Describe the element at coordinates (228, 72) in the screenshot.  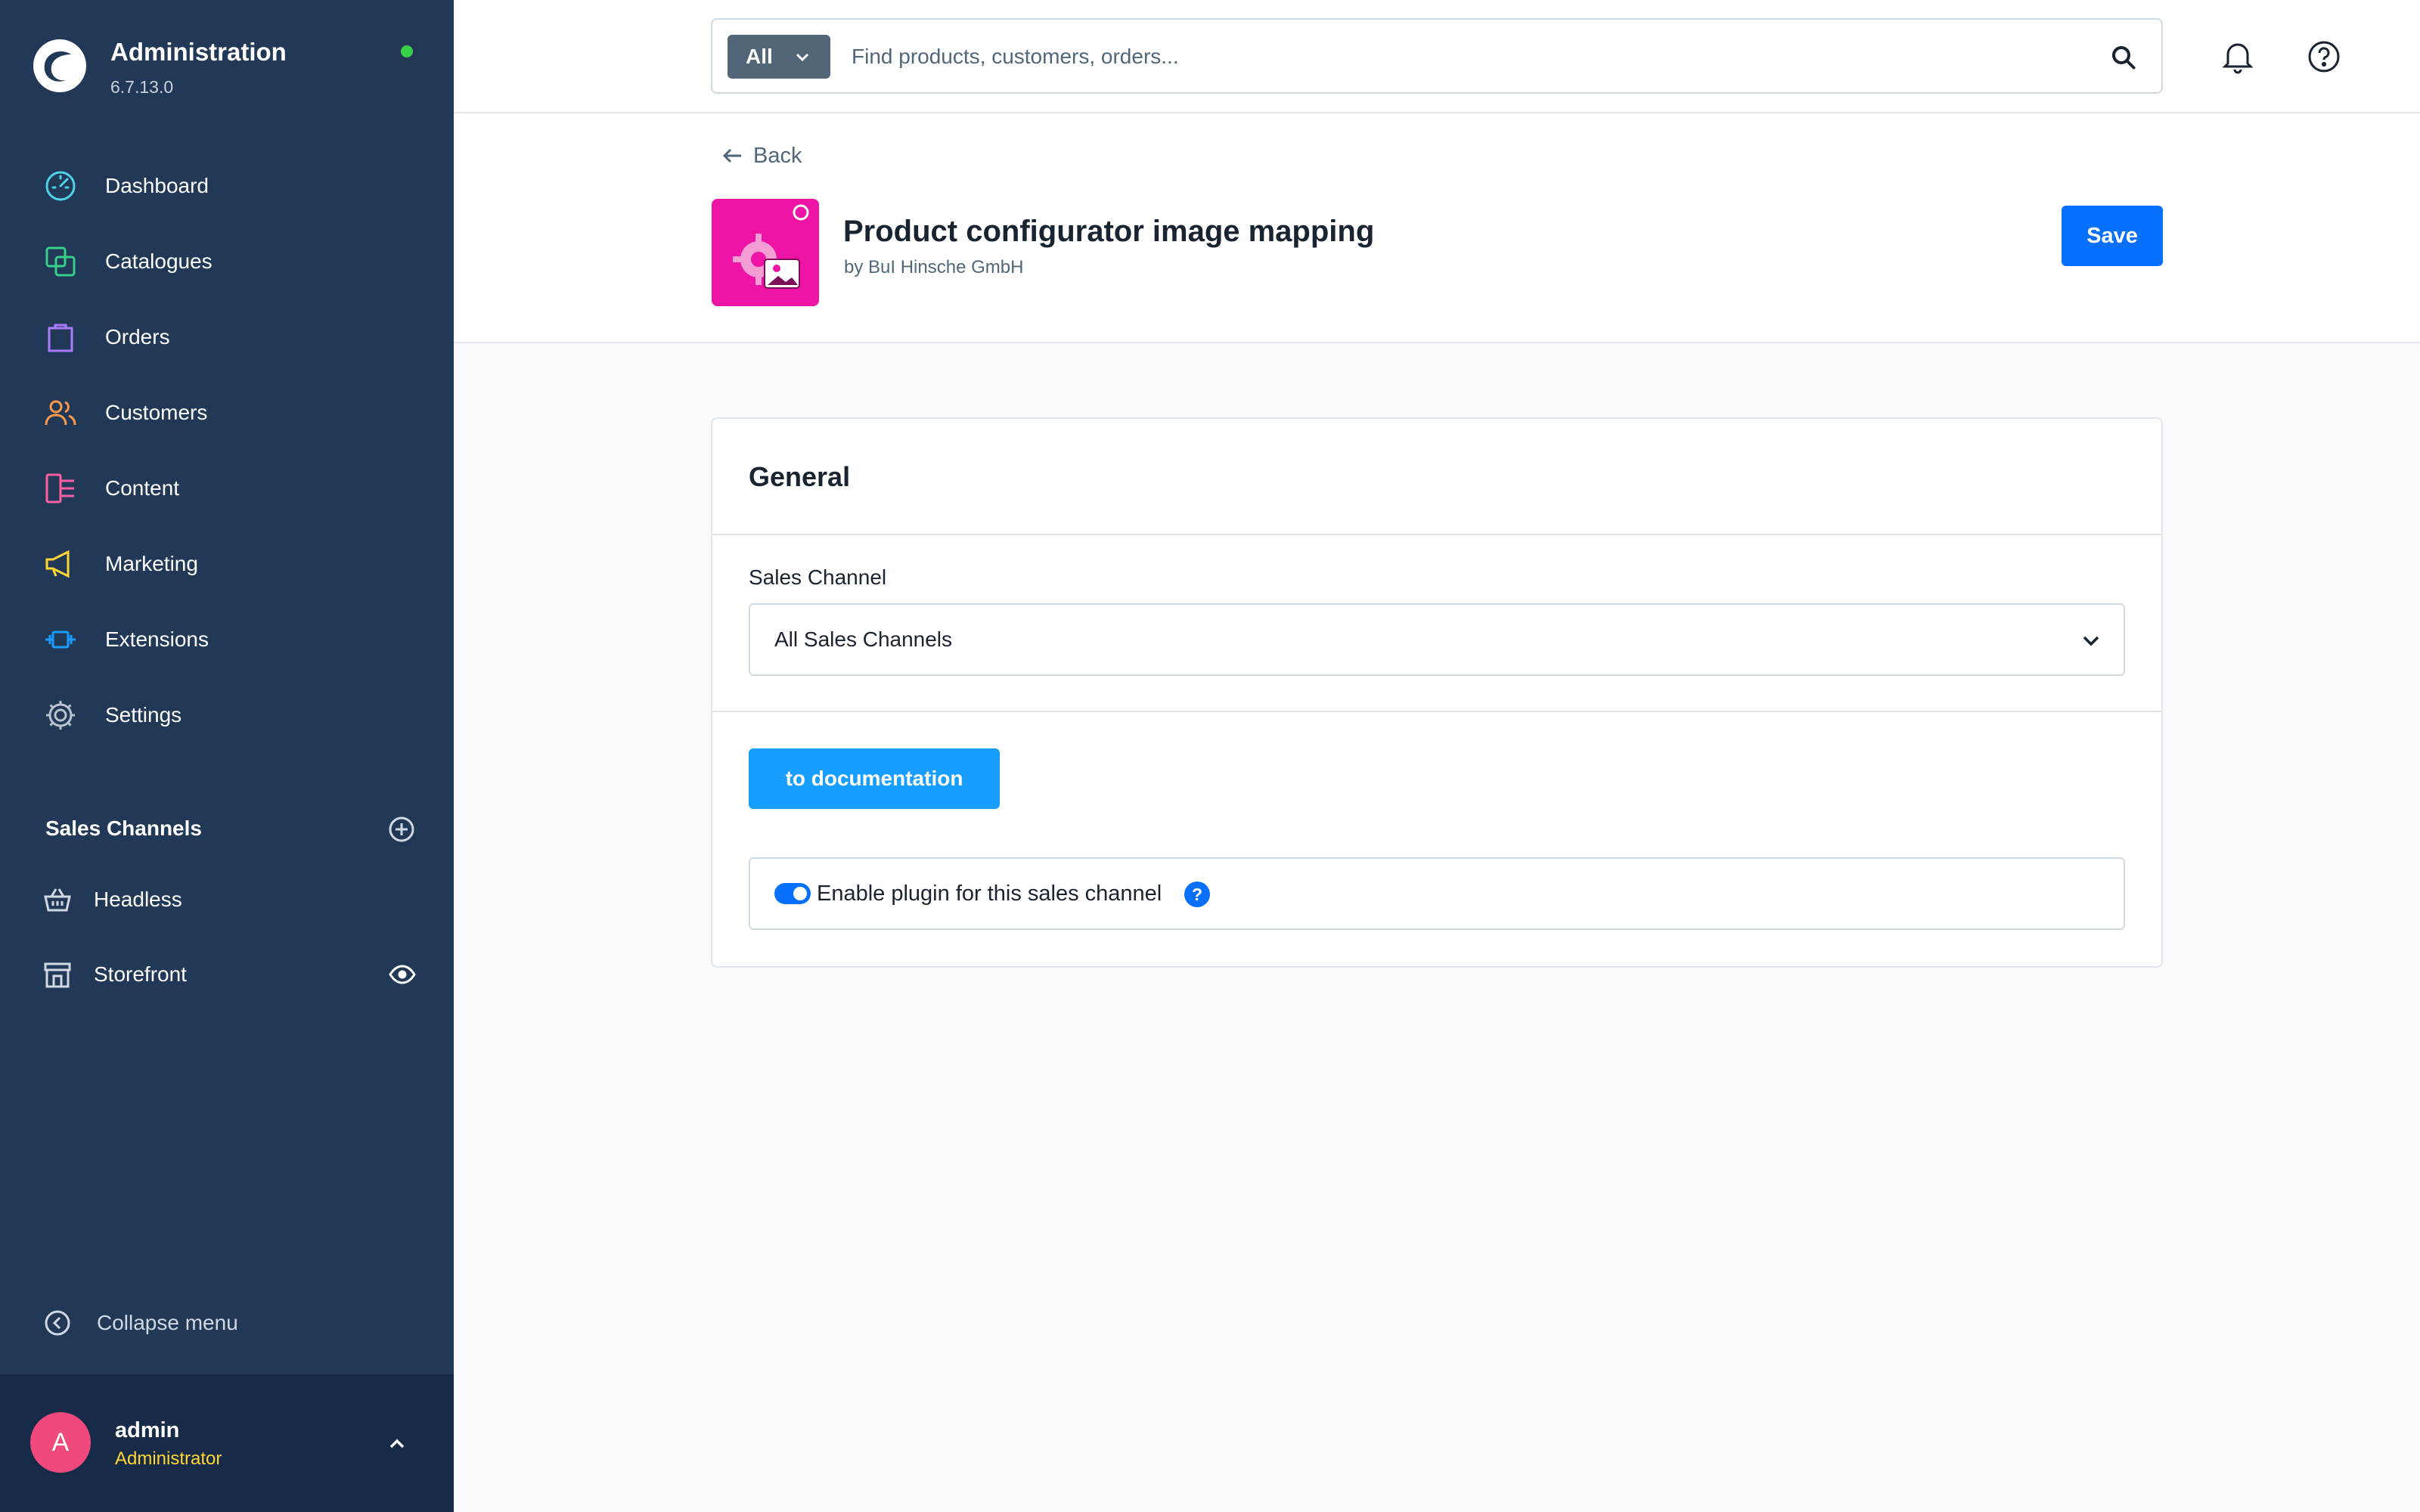
I see `brand: Administration 6.7.13.0` at that location.